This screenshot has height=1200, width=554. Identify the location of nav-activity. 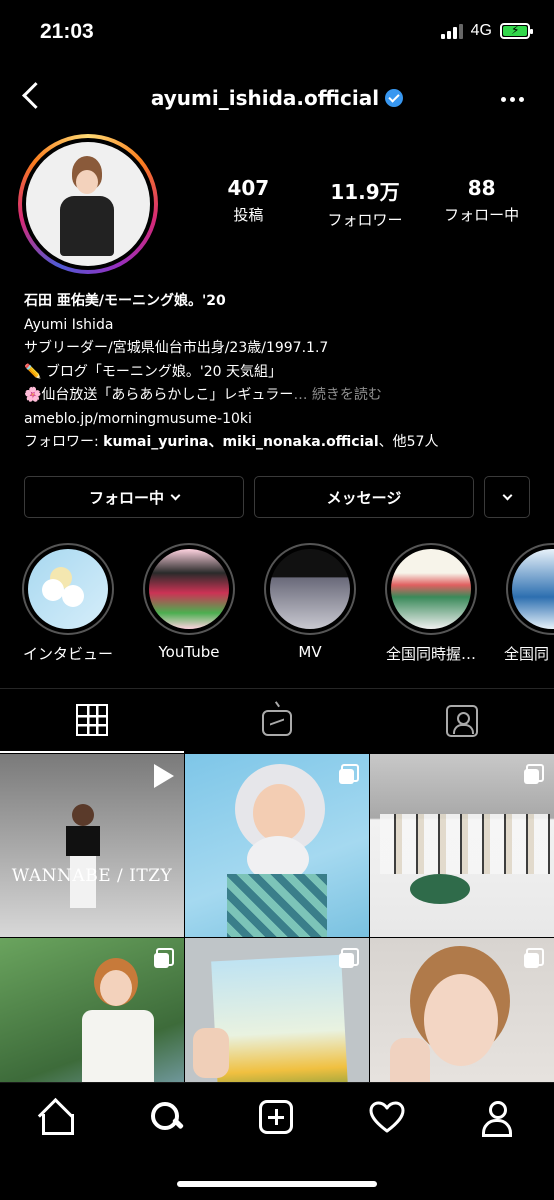
(387, 1117).